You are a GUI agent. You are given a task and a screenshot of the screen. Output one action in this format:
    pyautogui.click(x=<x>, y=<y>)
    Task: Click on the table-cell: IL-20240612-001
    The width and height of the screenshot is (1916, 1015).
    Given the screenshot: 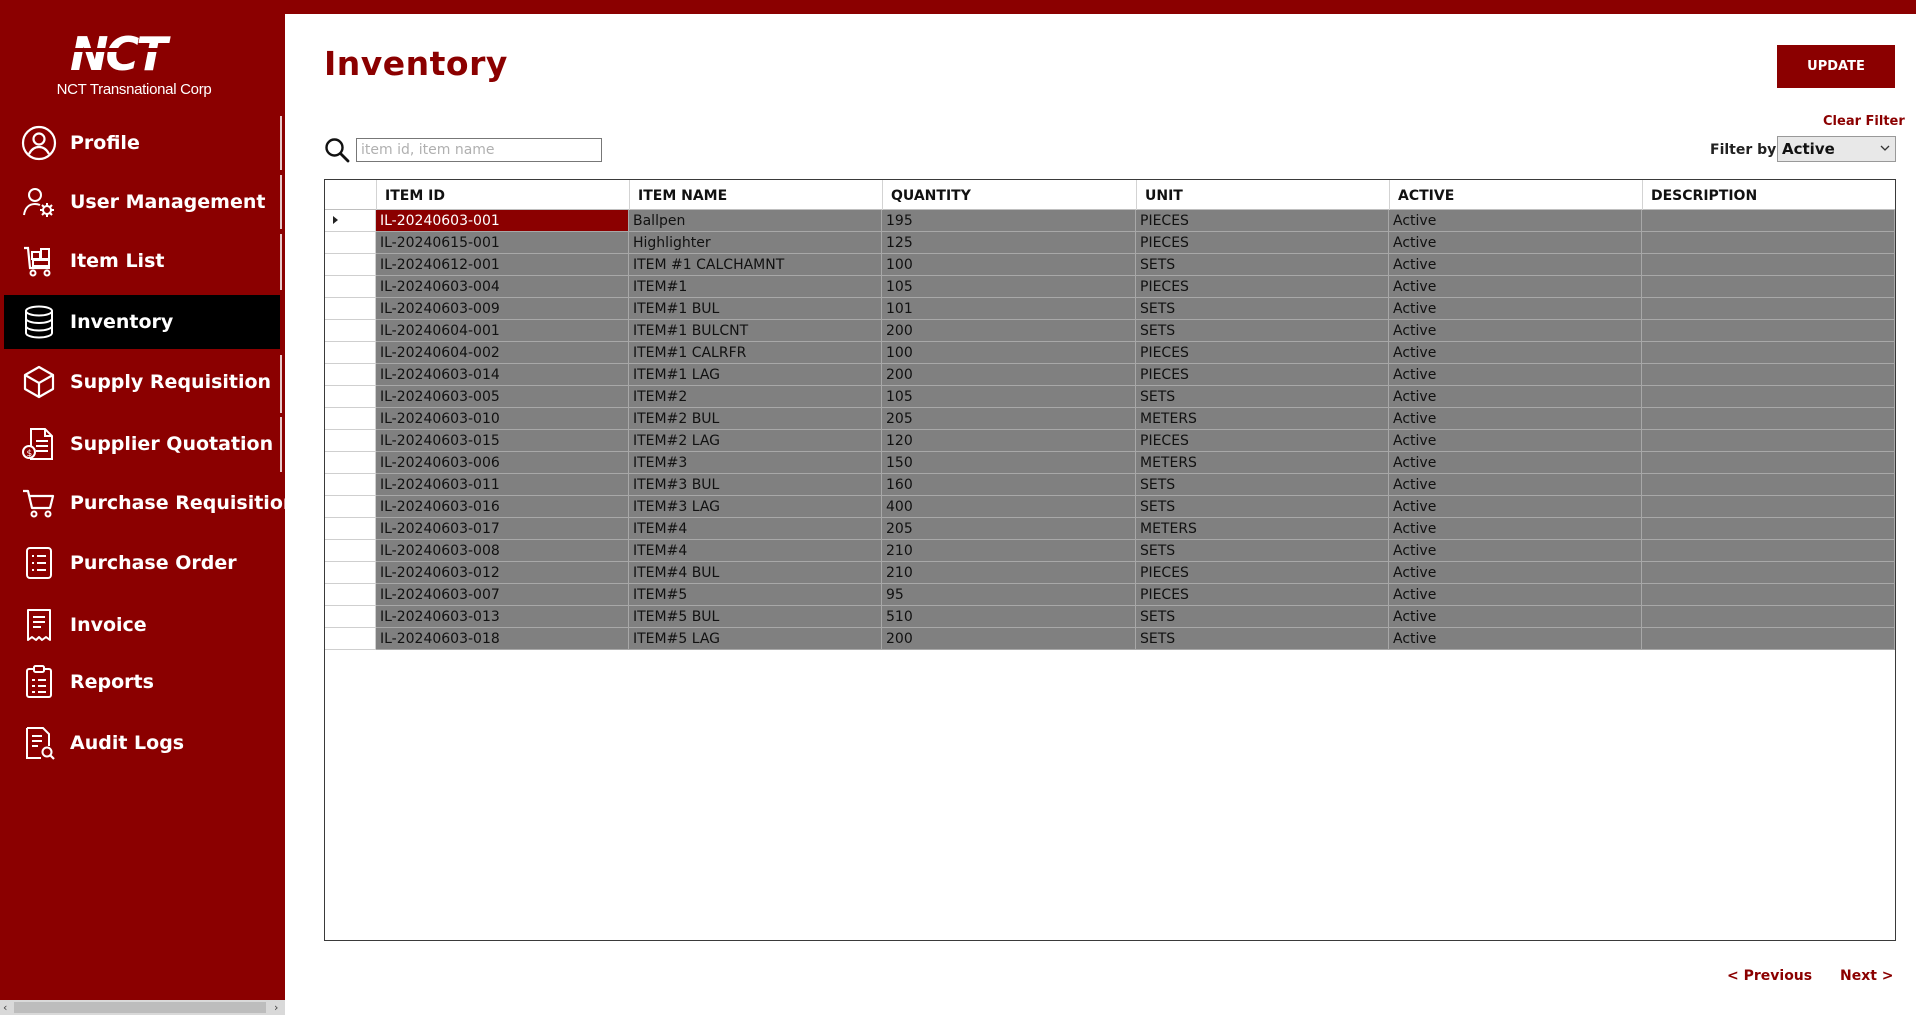 What is the action you would take?
    pyautogui.click(x=502, y=265)
    